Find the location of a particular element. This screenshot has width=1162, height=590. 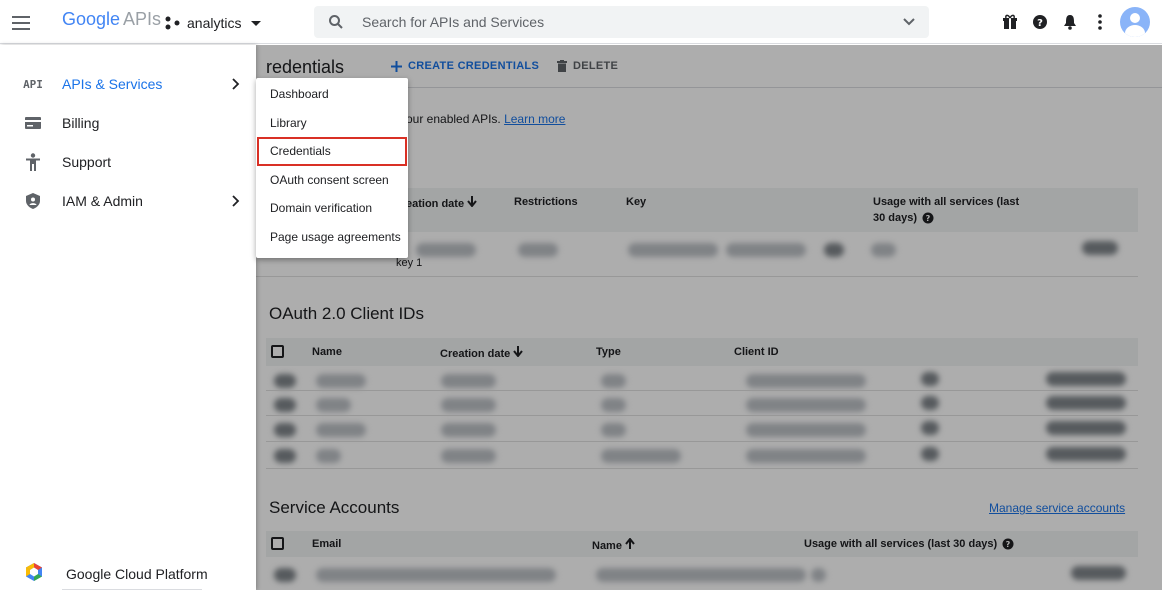

sidebar-item-label: IAM & Admin is located at coordinates (102, 201).